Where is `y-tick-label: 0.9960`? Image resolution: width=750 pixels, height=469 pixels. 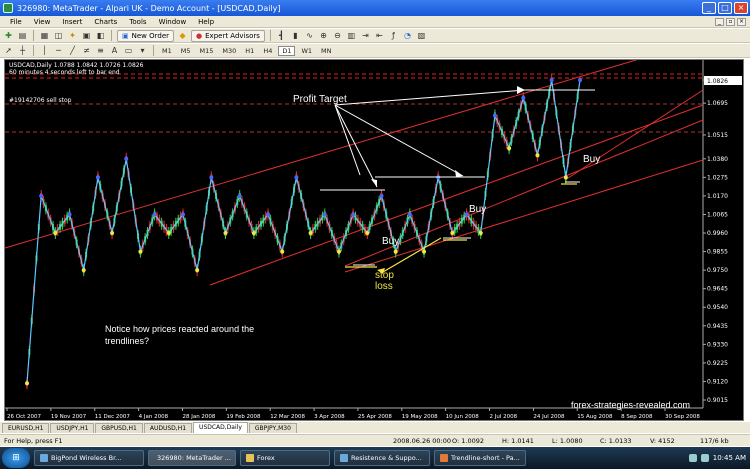 y-tick-label: 0.9960 is located at coordinates (717, 233).